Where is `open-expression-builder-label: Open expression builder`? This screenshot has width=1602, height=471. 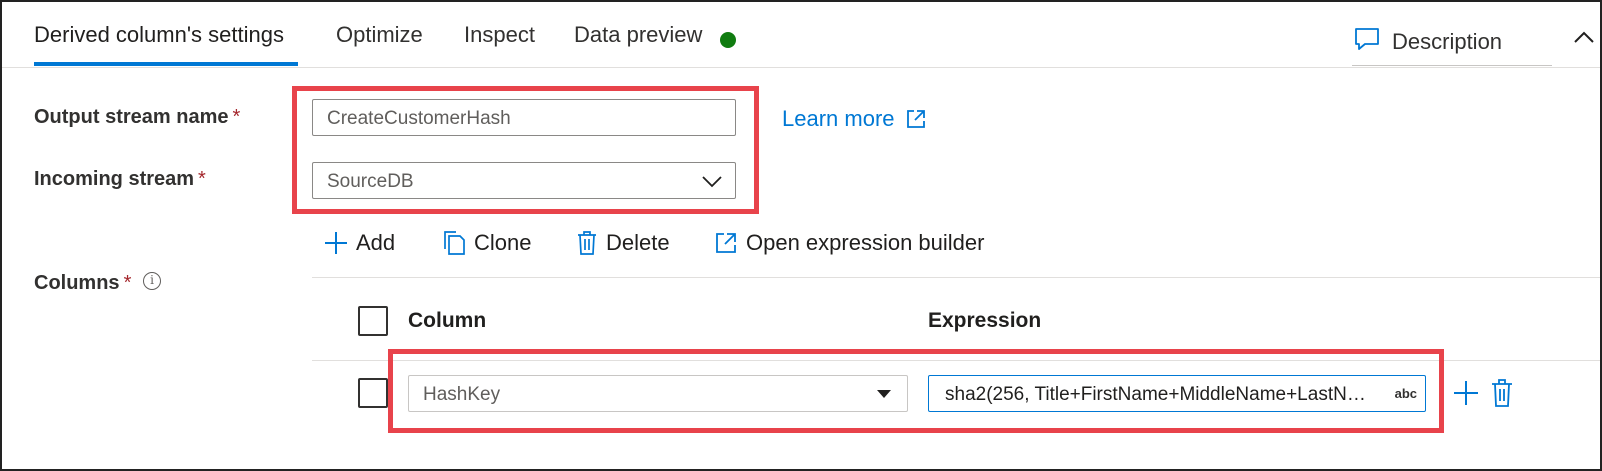 open-expression-builder-label: Open expression builder is located at coordinates (865, 242).